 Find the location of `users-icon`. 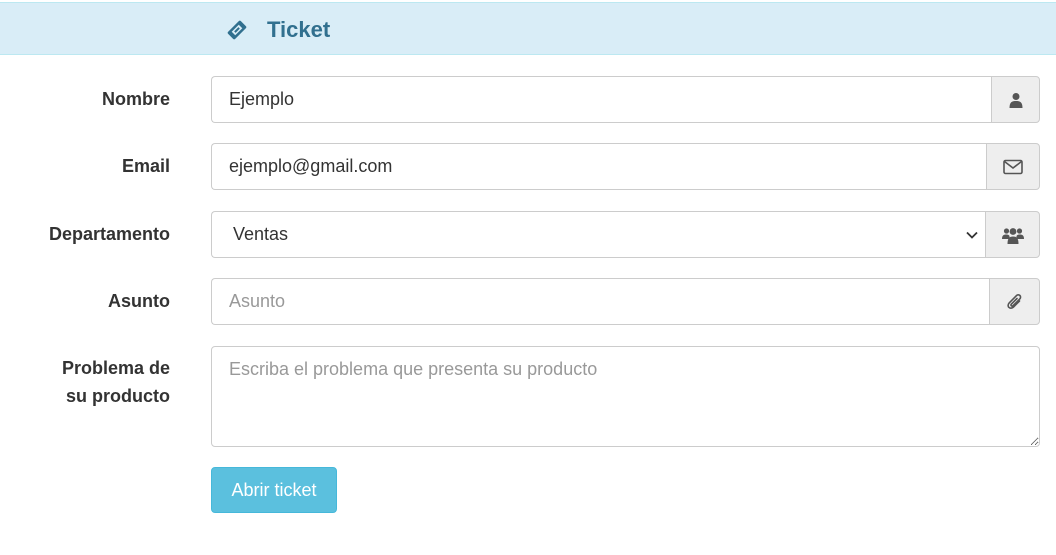

users-icon is located at coordinates (1012, 235).